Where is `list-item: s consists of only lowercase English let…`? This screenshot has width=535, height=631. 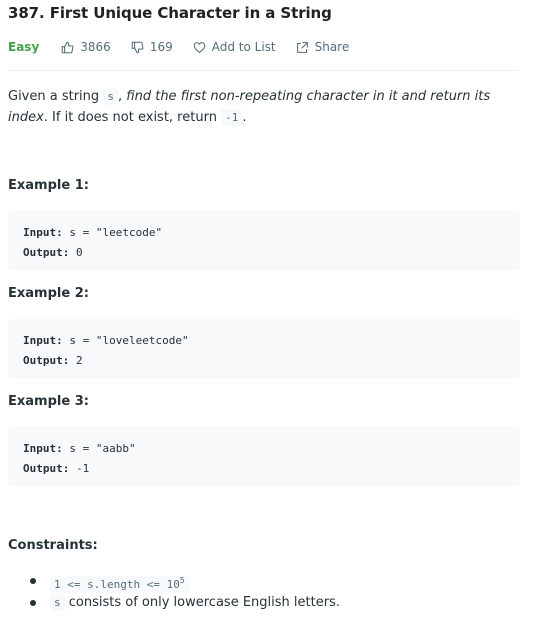 list-item: s consists of only lowercase English let… is located at coordinates (184, 603).